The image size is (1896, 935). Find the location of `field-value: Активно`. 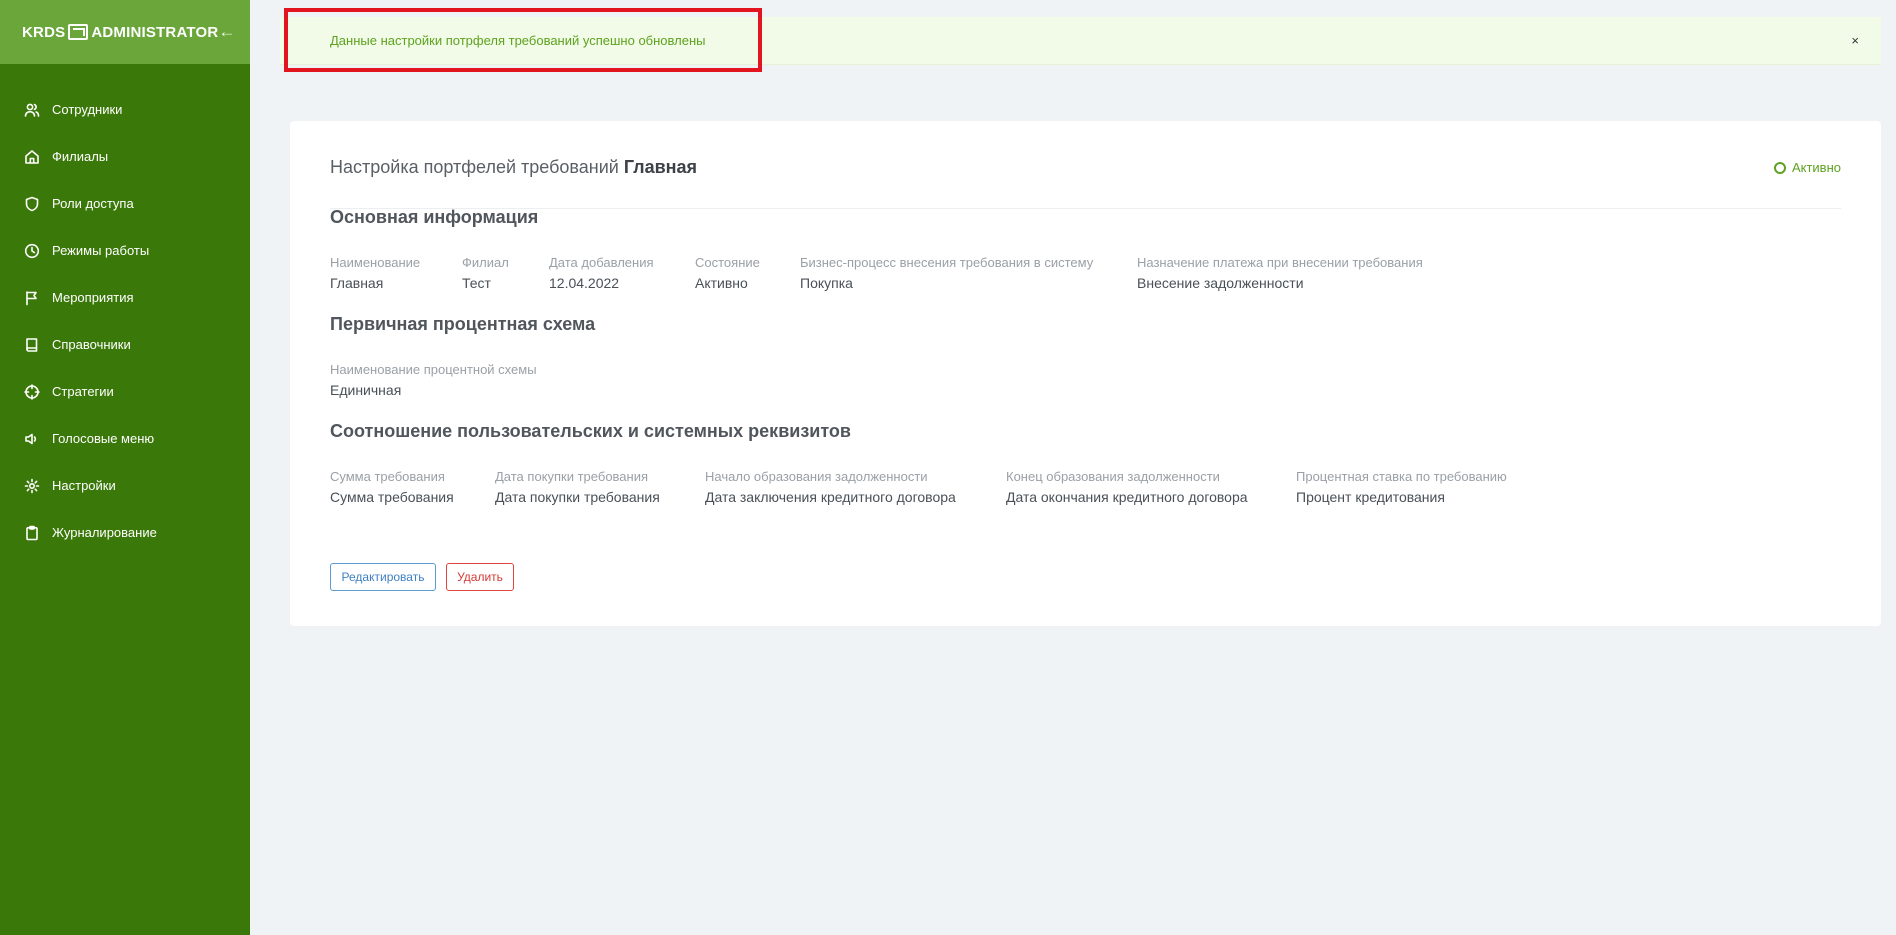

field-value: Активно is located at coordinates (721, 283).